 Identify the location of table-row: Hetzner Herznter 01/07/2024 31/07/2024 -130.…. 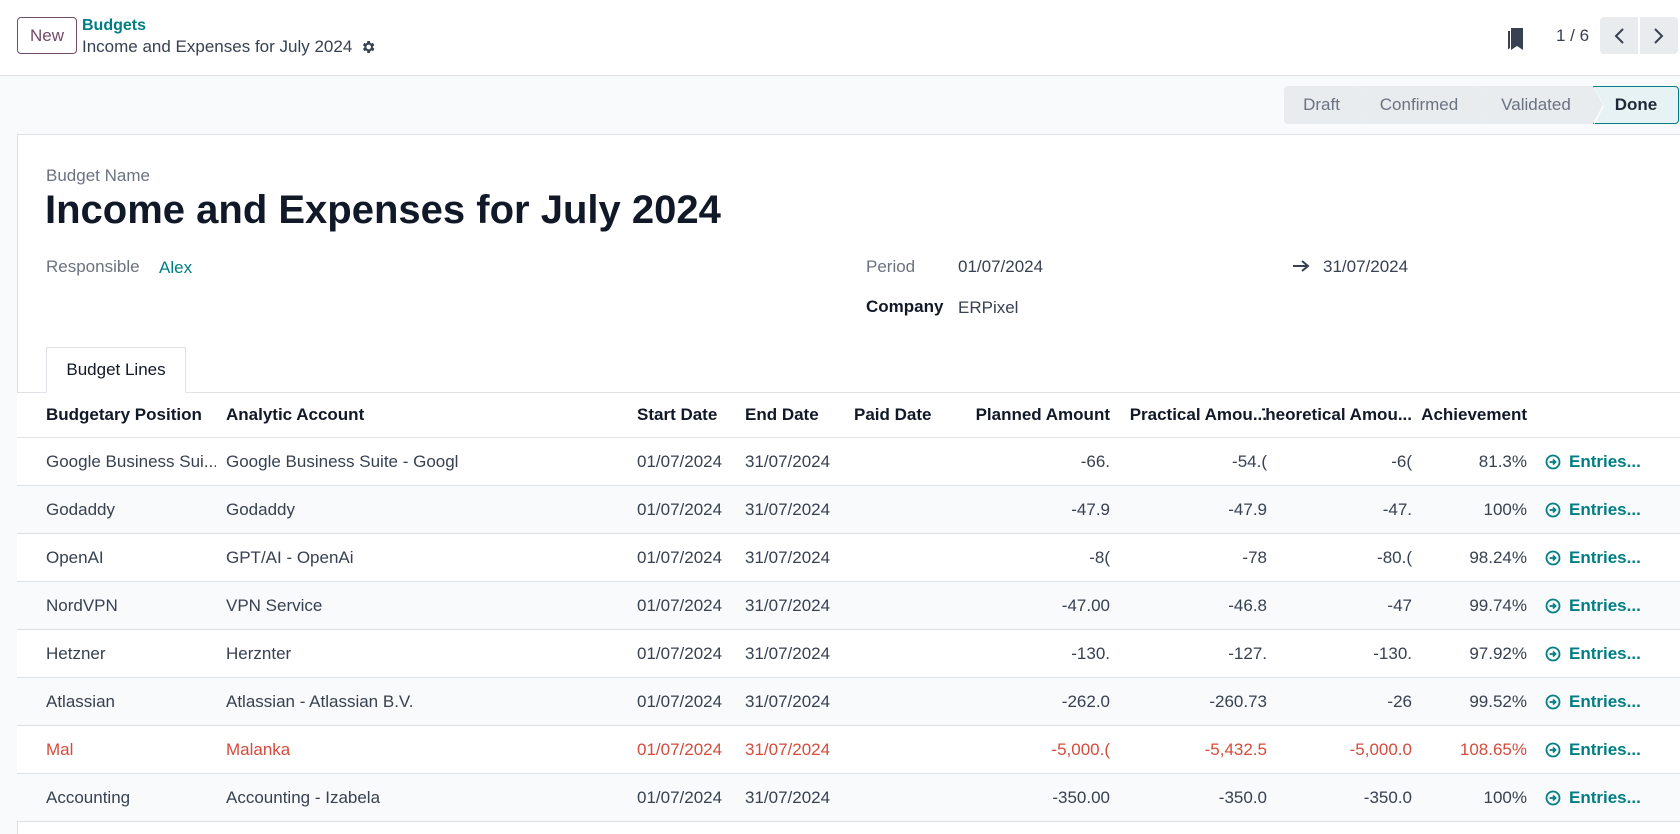
(848, 654).